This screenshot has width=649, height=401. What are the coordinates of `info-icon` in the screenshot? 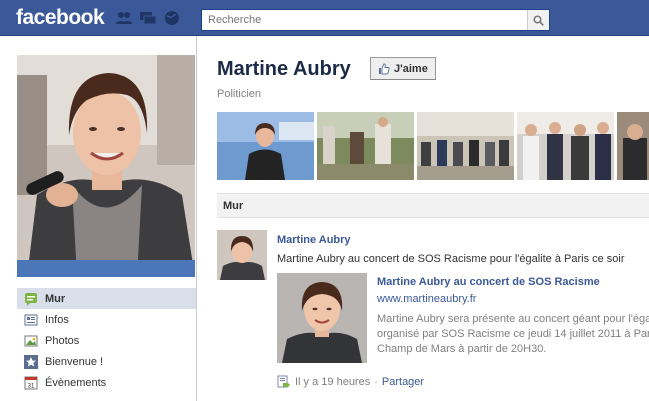 It's located at (31, 320).